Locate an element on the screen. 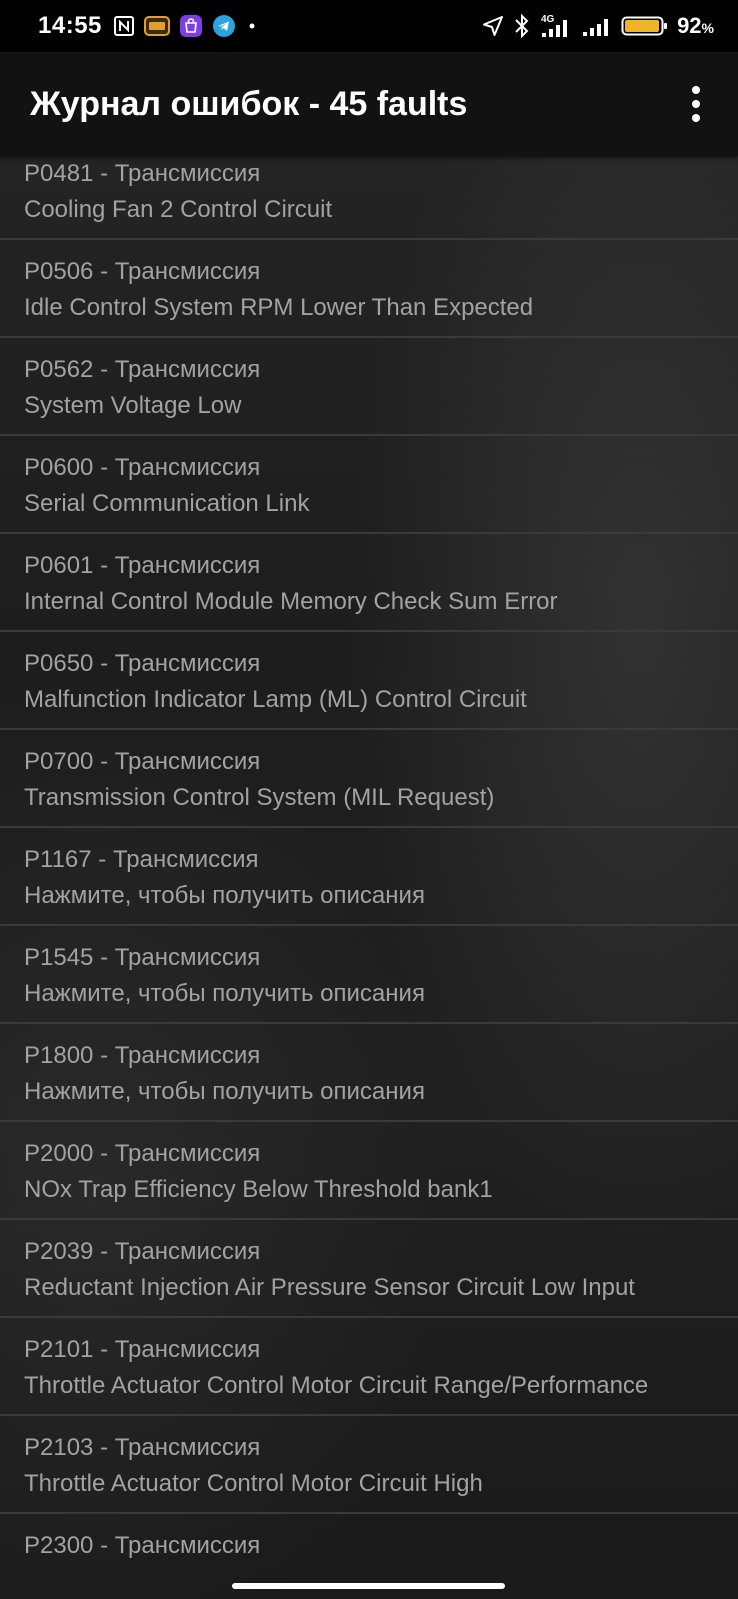 The width and height of the screenshot is (738, 1599). app-bar: Журнал ошибок - 45 faults is located at coordinates (369, 104).